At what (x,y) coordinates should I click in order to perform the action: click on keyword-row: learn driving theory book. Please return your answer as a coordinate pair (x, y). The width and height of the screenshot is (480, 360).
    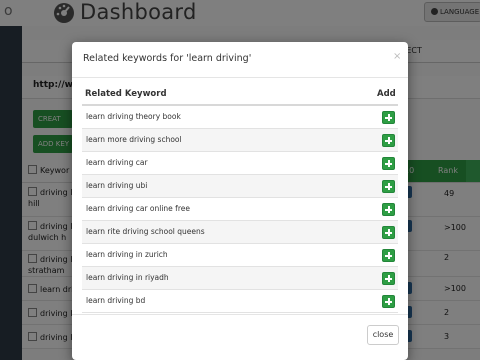
    Looking at the image, I should click on (240, 117).